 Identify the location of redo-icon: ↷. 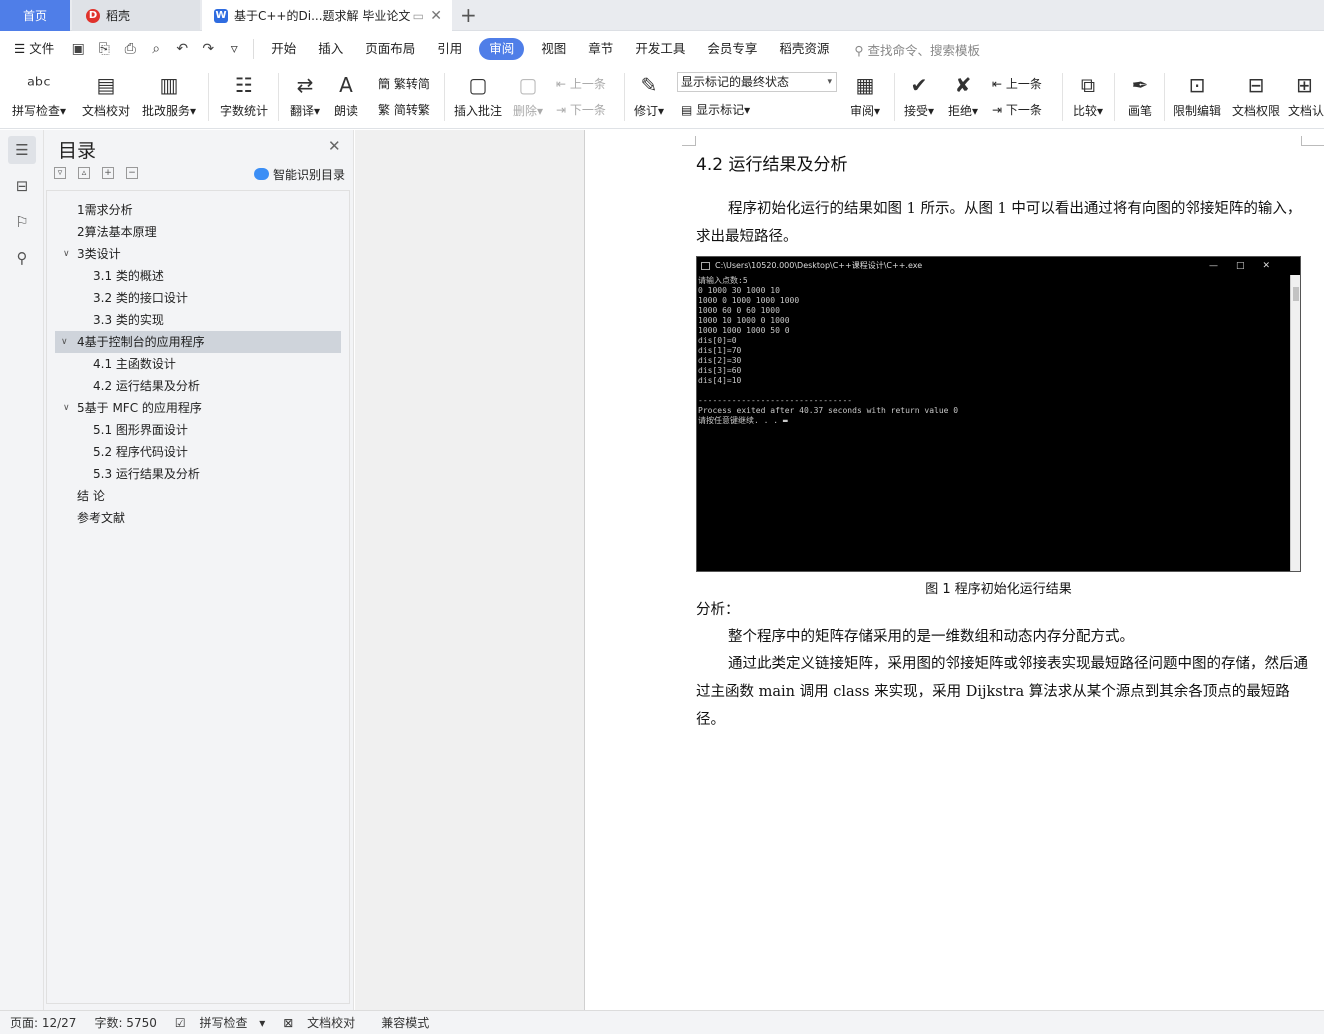
(208, 49).